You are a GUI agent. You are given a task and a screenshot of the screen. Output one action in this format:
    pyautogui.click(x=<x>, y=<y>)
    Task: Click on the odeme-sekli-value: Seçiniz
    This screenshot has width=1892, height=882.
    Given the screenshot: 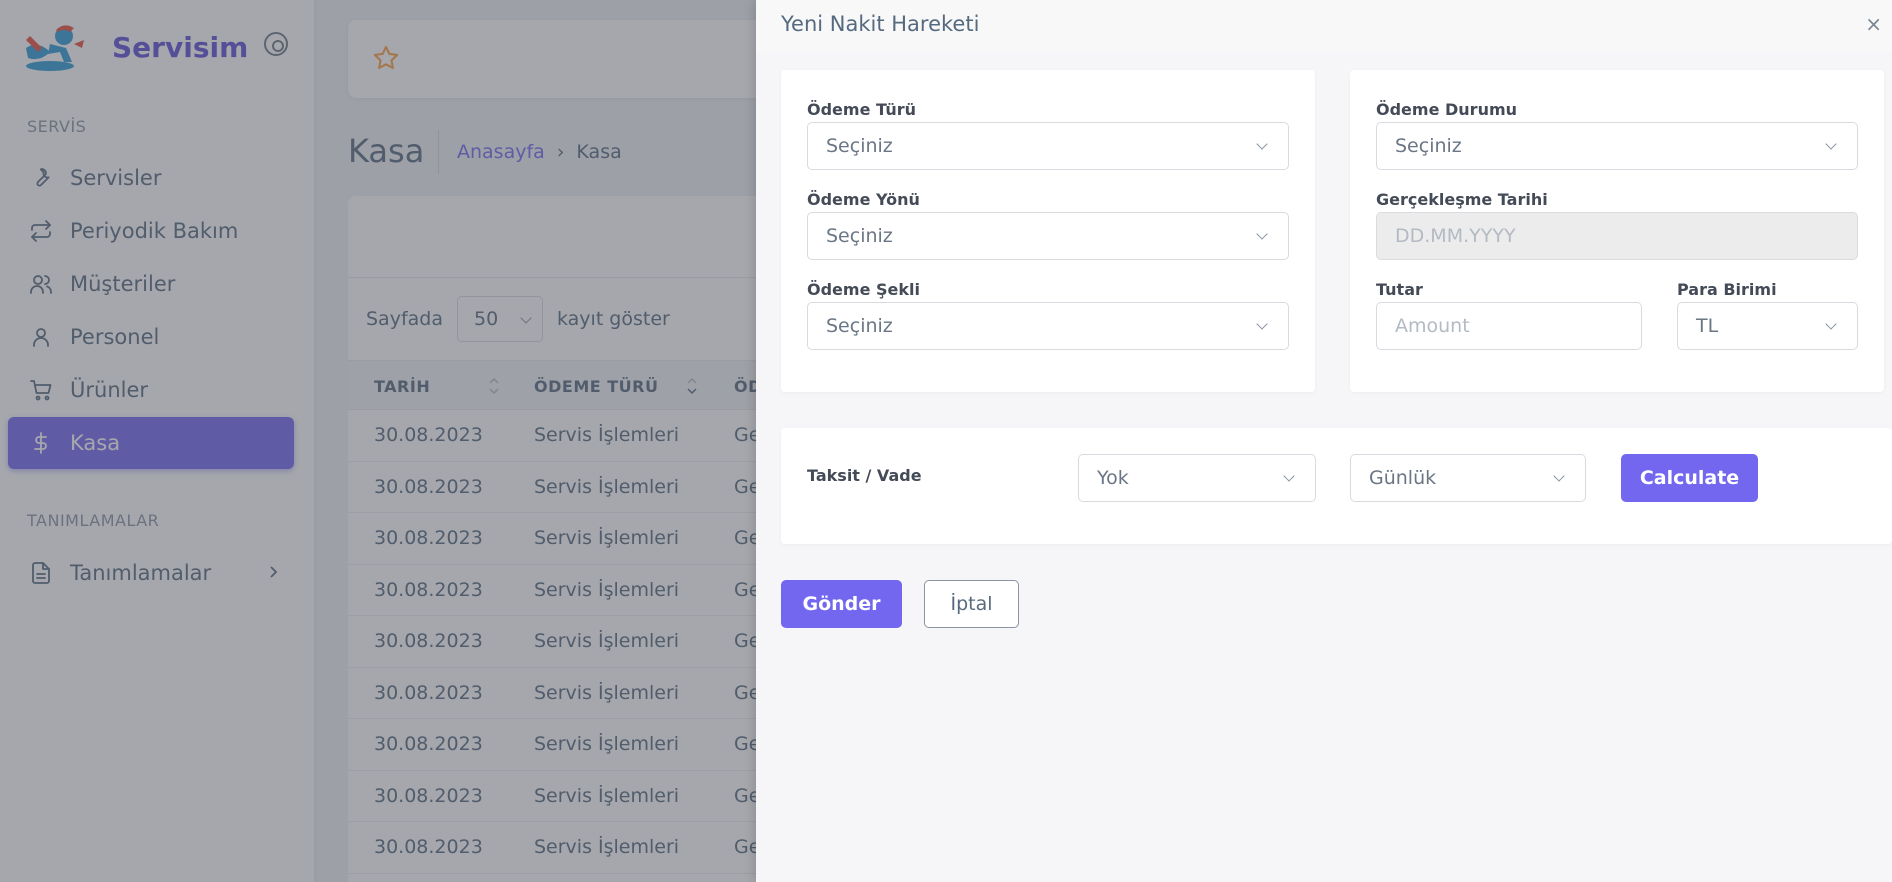 What is the action you would take?
    pyautogui.click(x=859, y=326)
    